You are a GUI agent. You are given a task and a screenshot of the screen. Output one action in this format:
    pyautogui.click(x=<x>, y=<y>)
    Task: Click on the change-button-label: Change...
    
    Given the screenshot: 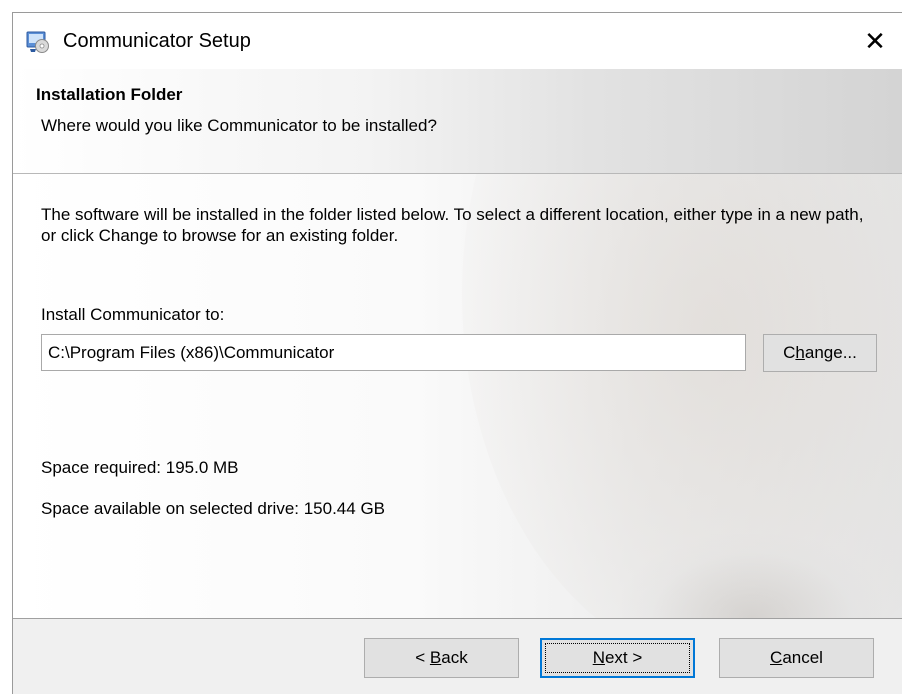 What is the action you would take?
    pyautogui.click(x=820, y=352)
    